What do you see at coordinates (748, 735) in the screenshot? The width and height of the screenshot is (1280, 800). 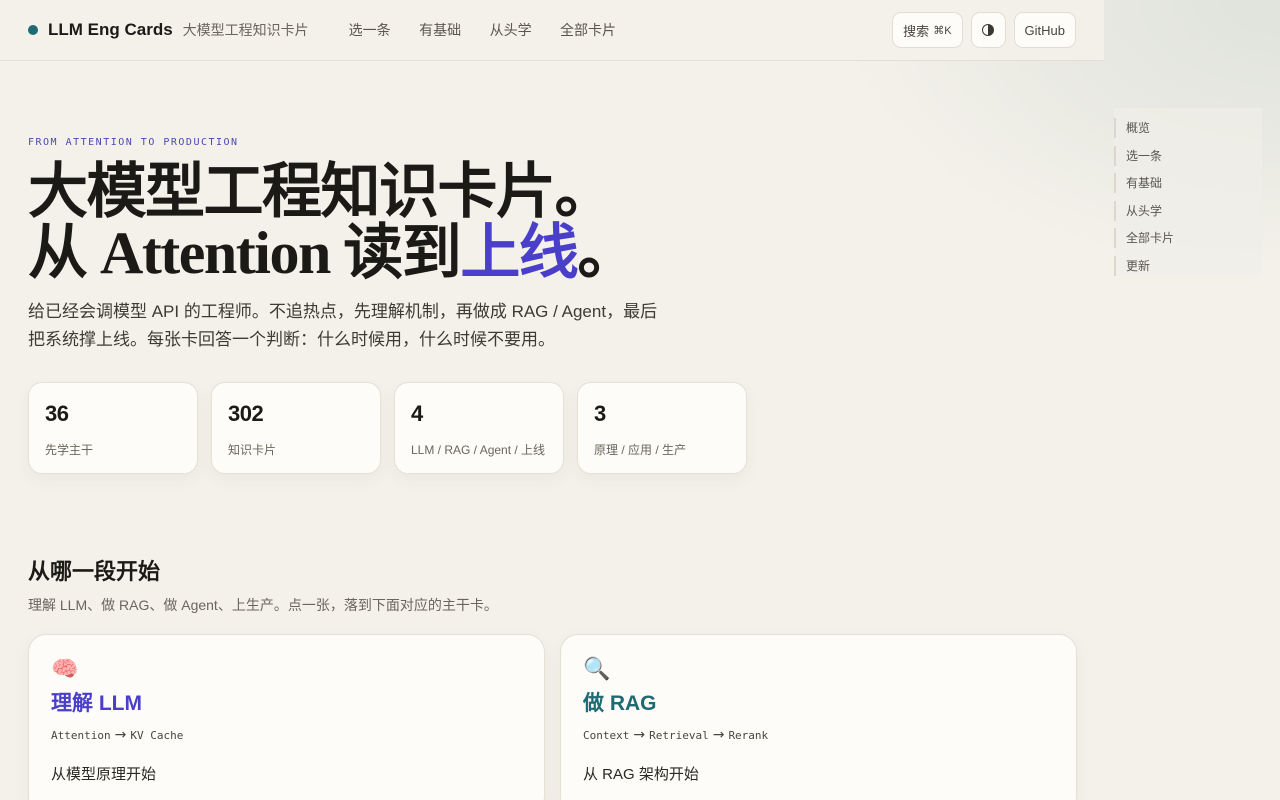 I see `flow-step: Rerank` at bounding box center [748, 735].